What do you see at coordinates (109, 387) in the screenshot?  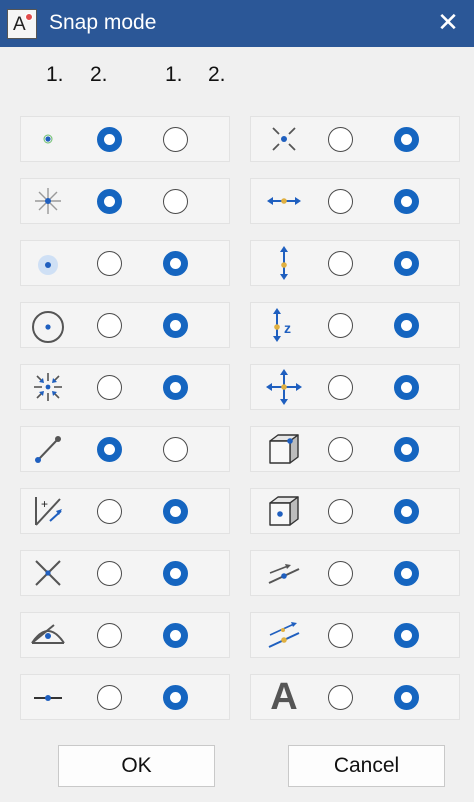 I see `left-row-5-first-snap-radio` at bounding box center [109, 387].